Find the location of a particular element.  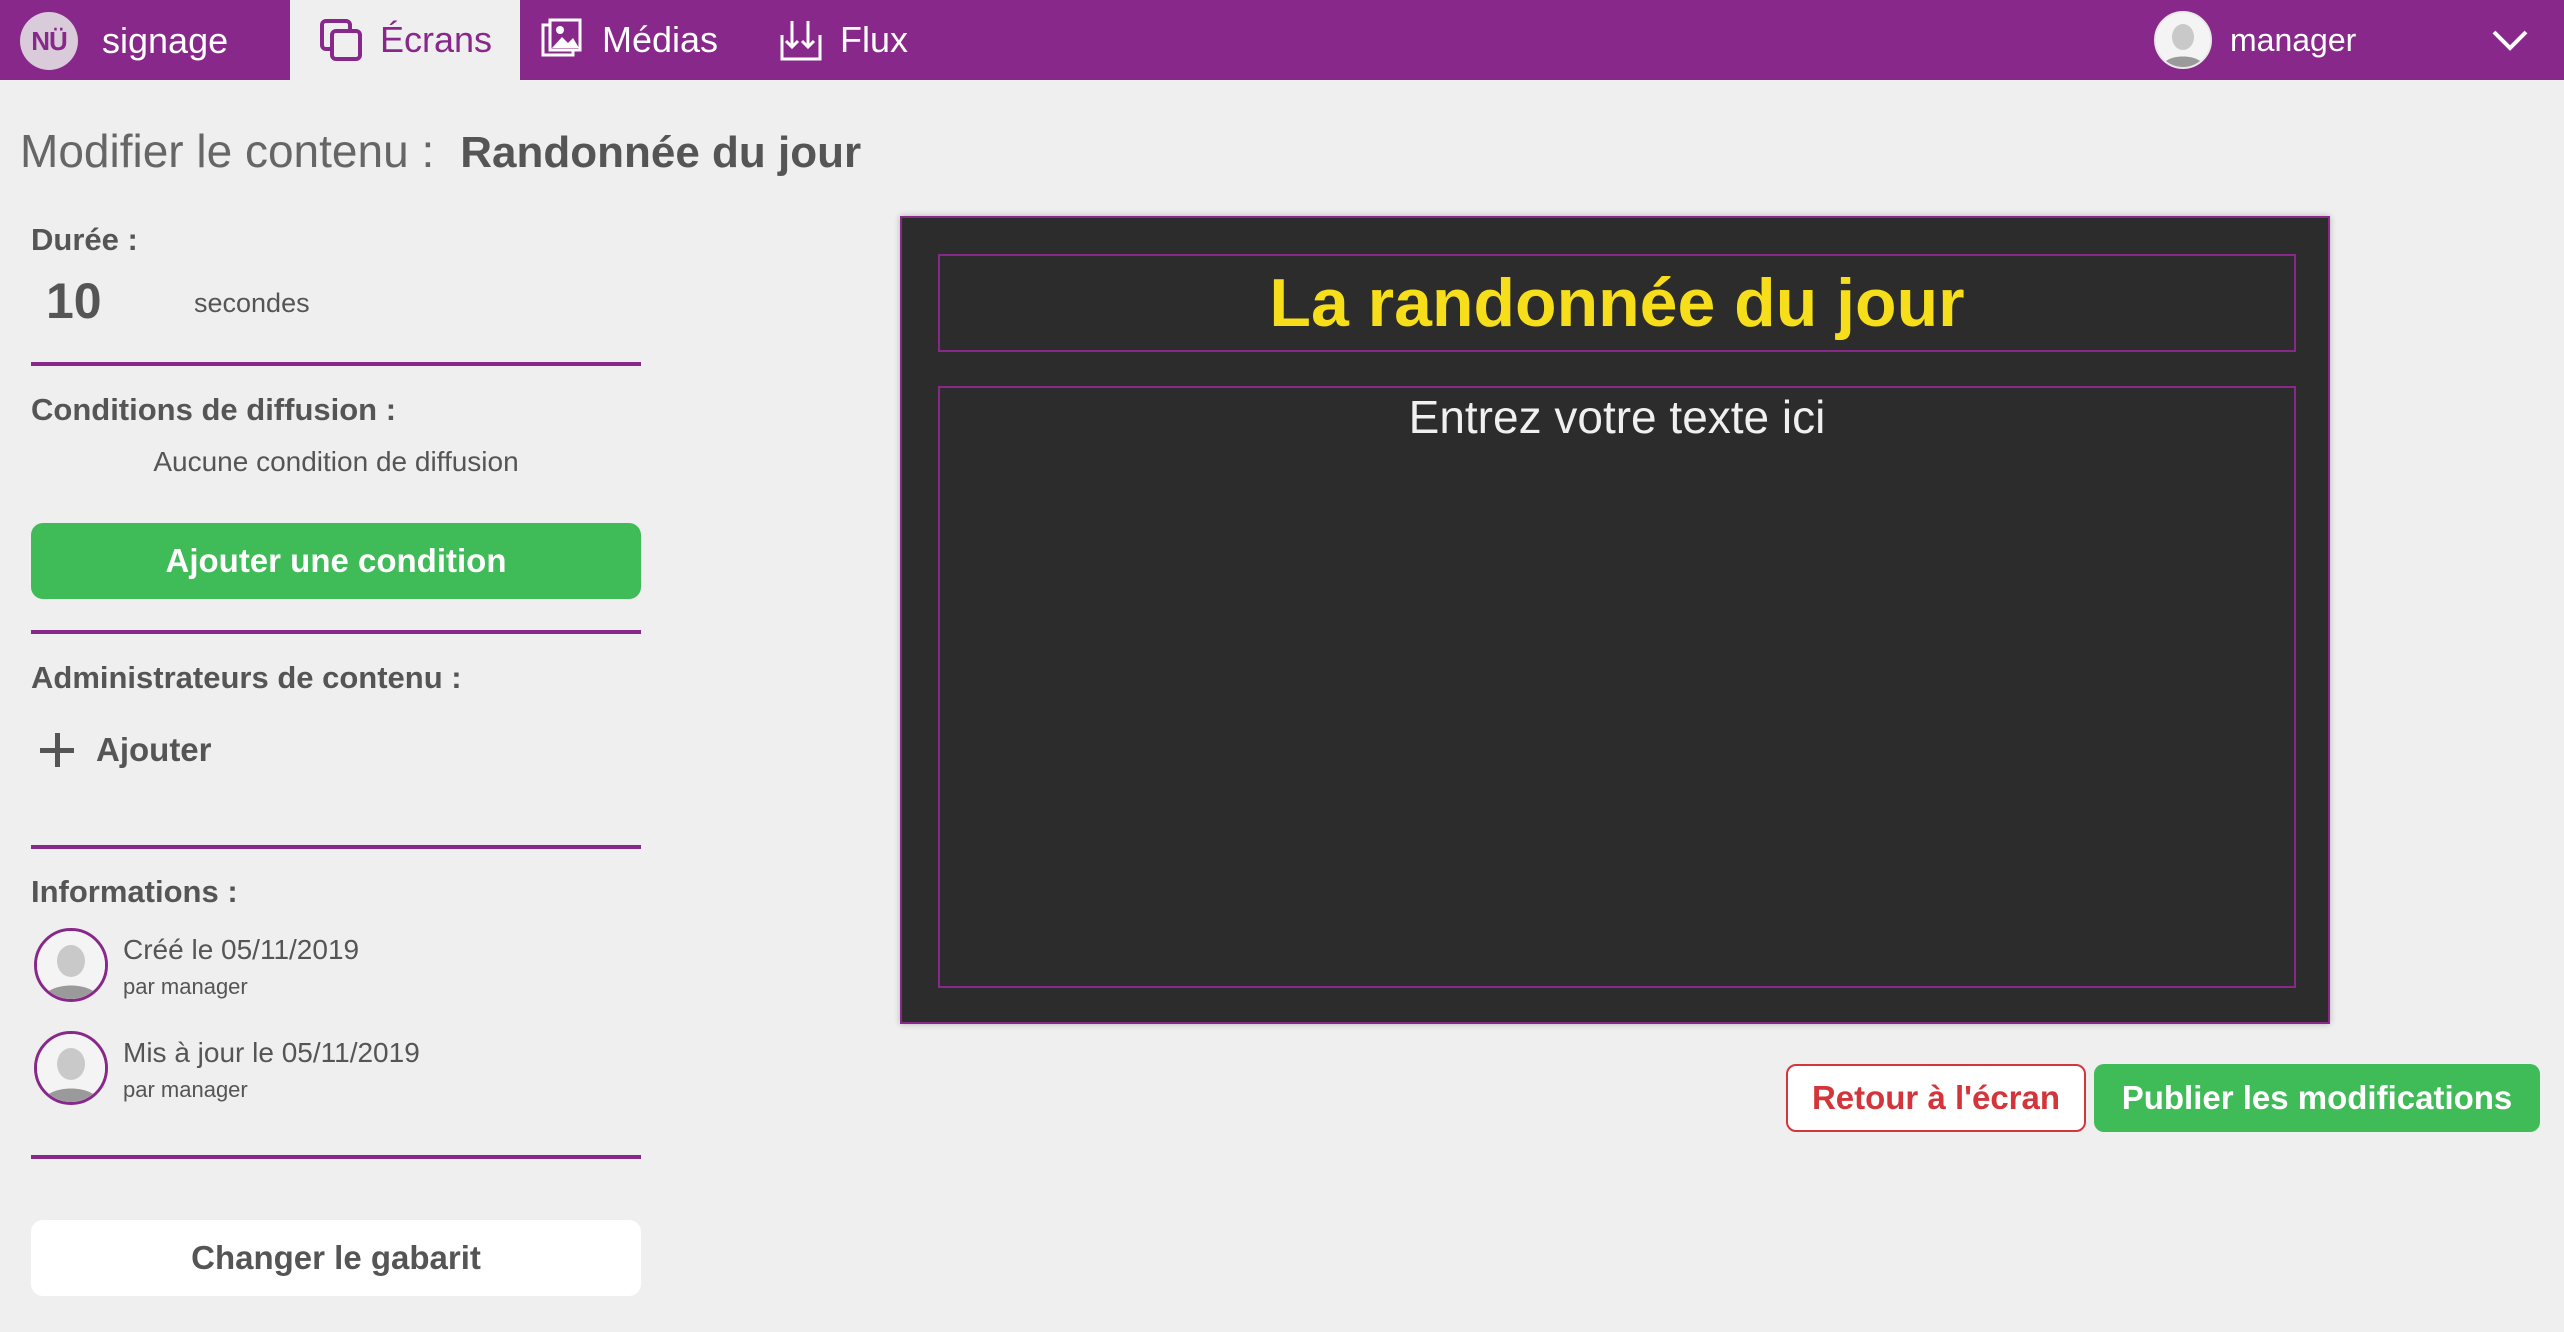

no-conditions-text: Aucune condition de diffusion is located at coordinates (336, 461).